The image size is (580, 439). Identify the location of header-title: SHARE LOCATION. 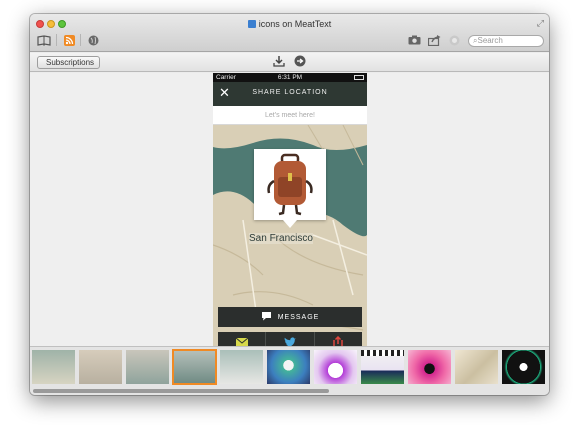
(290, 92).